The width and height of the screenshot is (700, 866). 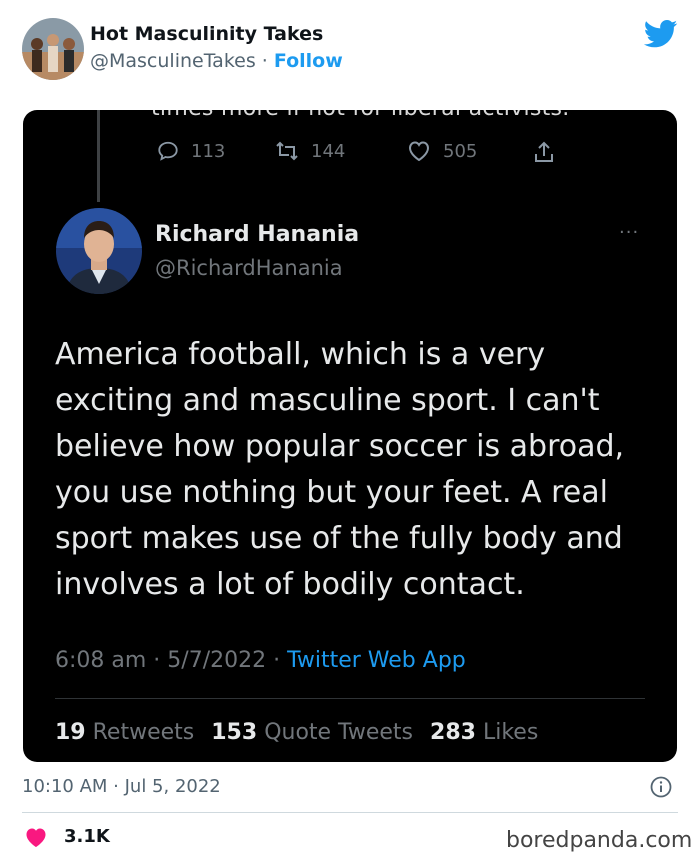 I want to click on quoted-author-name: Richard Hanania, so click(x=257, y=234).